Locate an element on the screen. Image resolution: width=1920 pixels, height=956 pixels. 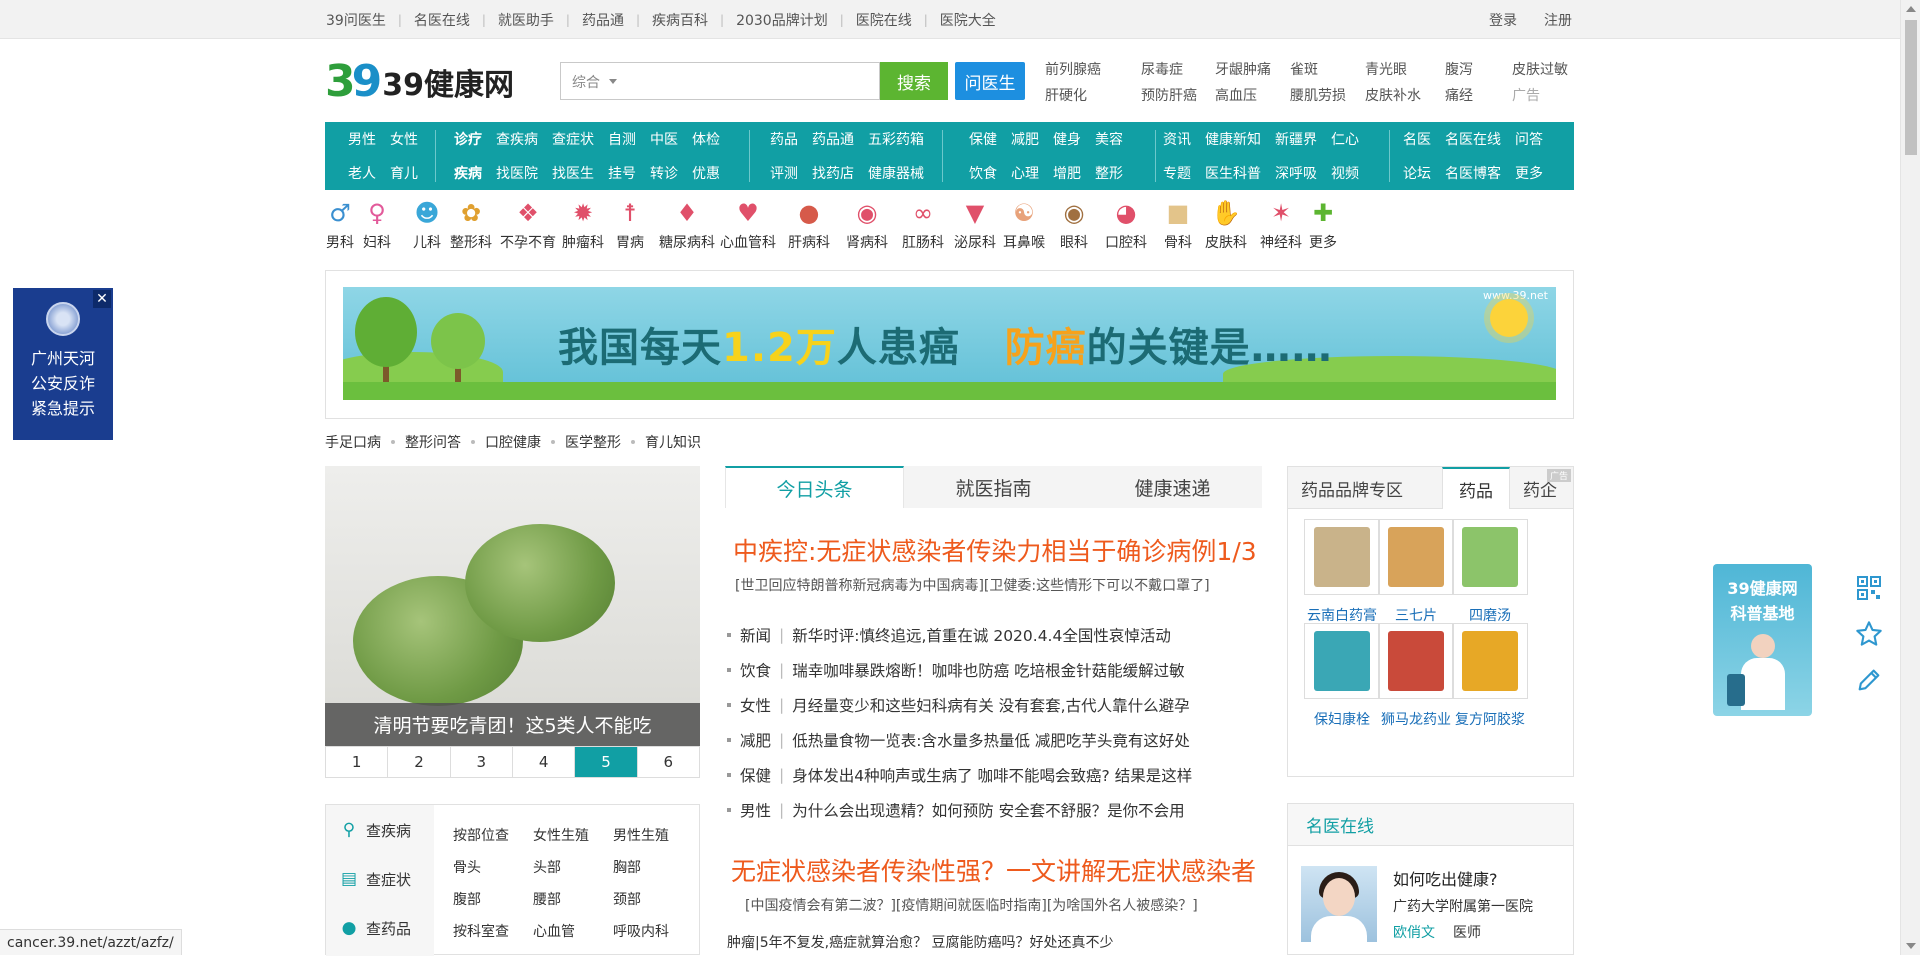
hot-keyword-link: 痛经 is located at coordinates (1459, 96).